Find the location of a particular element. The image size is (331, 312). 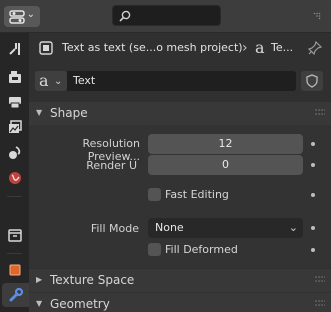

output-printer-icon is located at coordinates (15, 103).